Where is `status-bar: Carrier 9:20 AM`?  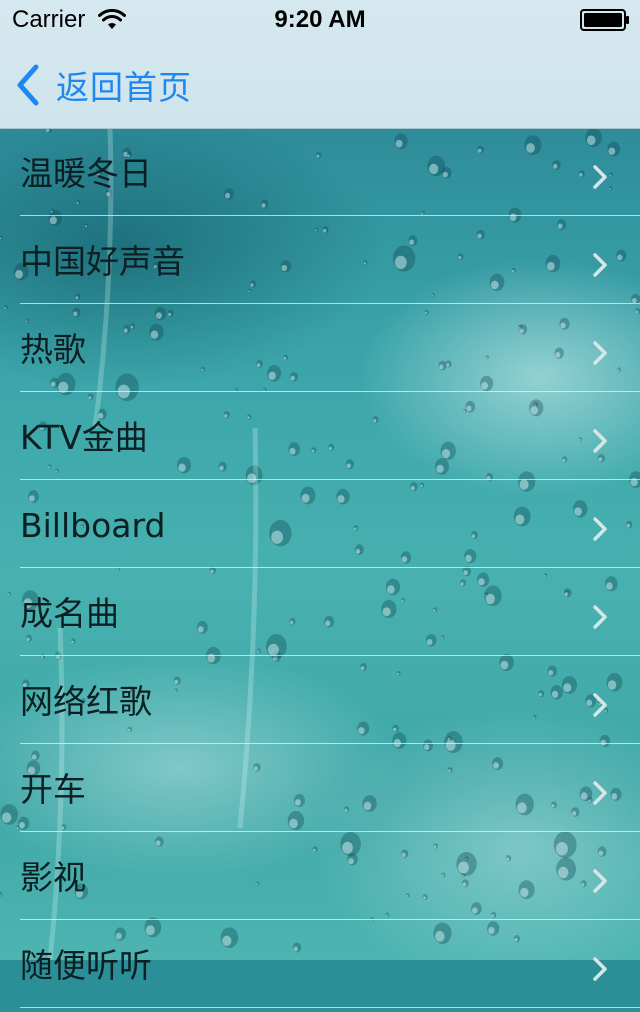 status-bar: Carrier 9:20 AM is located at coordinates (320, 20).